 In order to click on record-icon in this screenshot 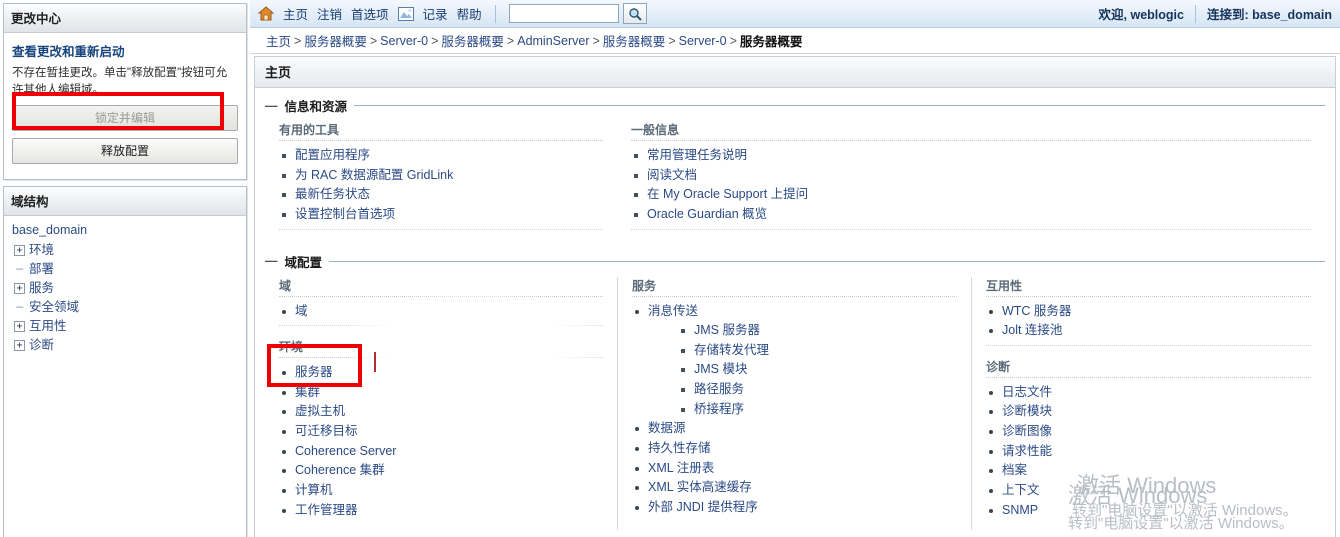, I will do `click(405, 13)`.